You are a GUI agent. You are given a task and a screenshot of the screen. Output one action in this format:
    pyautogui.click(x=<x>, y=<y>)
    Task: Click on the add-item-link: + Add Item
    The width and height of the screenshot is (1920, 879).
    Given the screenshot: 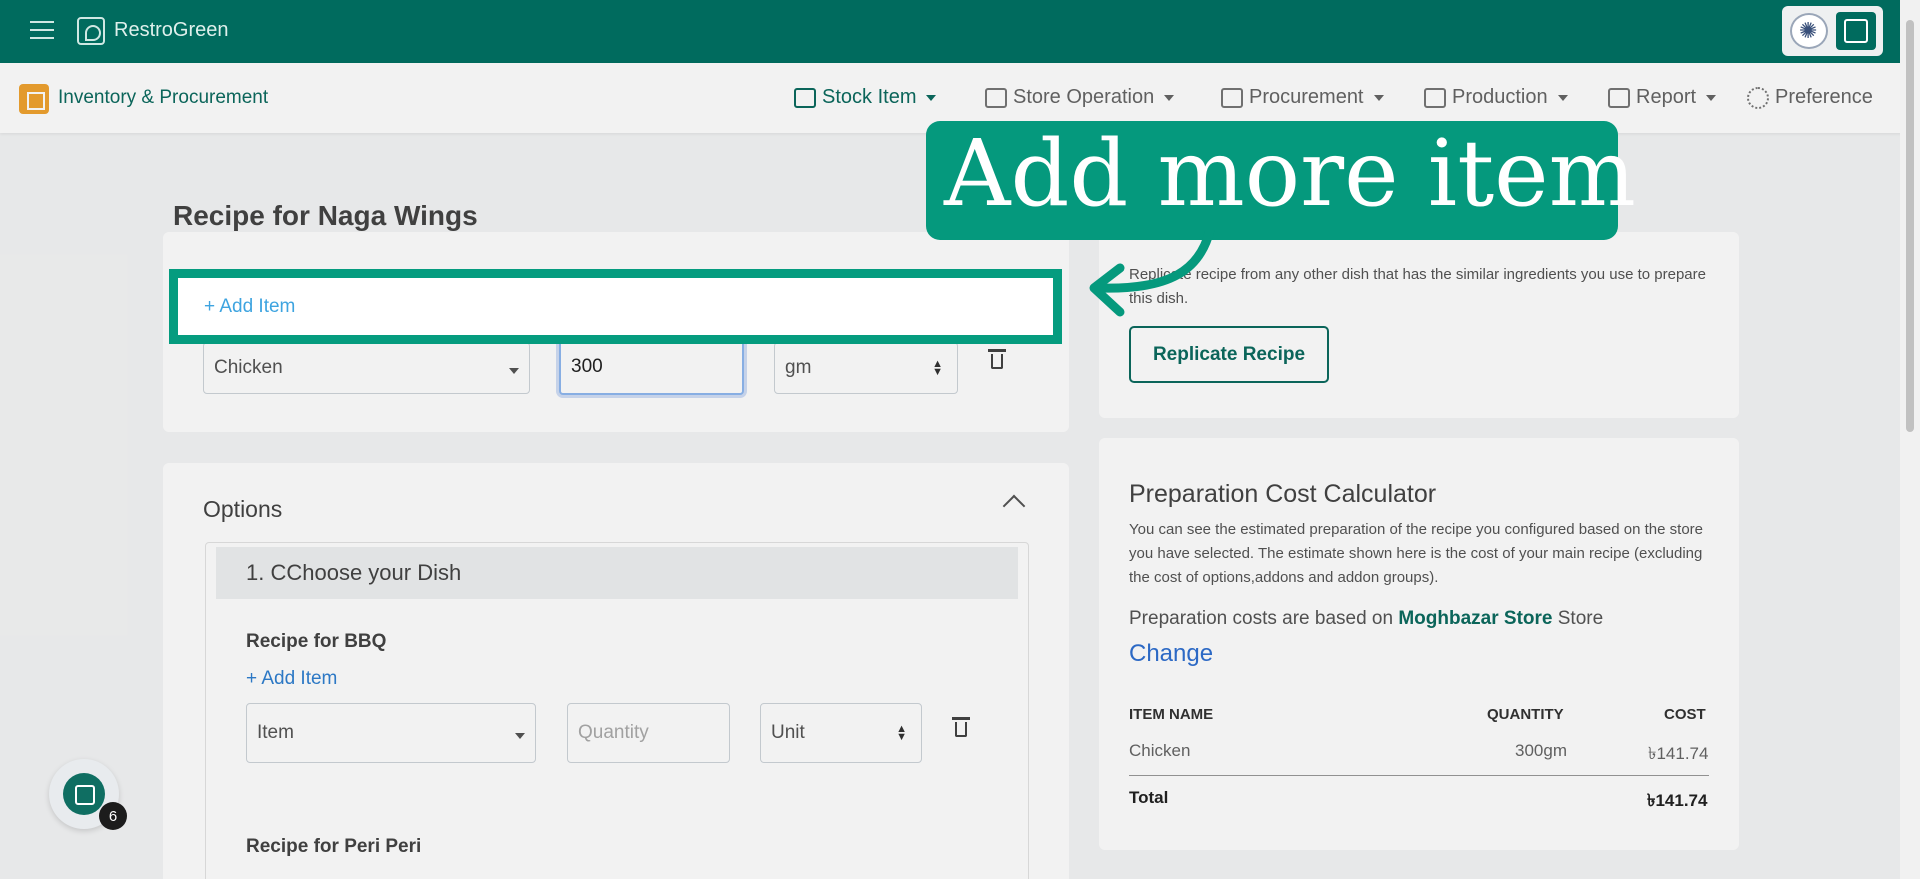 What is the action you would take?
    pyautogui.click(x=249, y=307)
    